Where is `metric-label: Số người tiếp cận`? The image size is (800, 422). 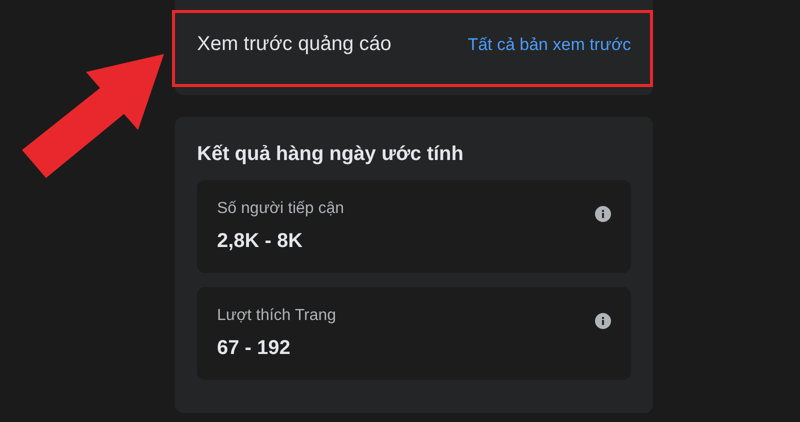
metric-label: Số người tiếp cận is located at coordinates (280, 209).